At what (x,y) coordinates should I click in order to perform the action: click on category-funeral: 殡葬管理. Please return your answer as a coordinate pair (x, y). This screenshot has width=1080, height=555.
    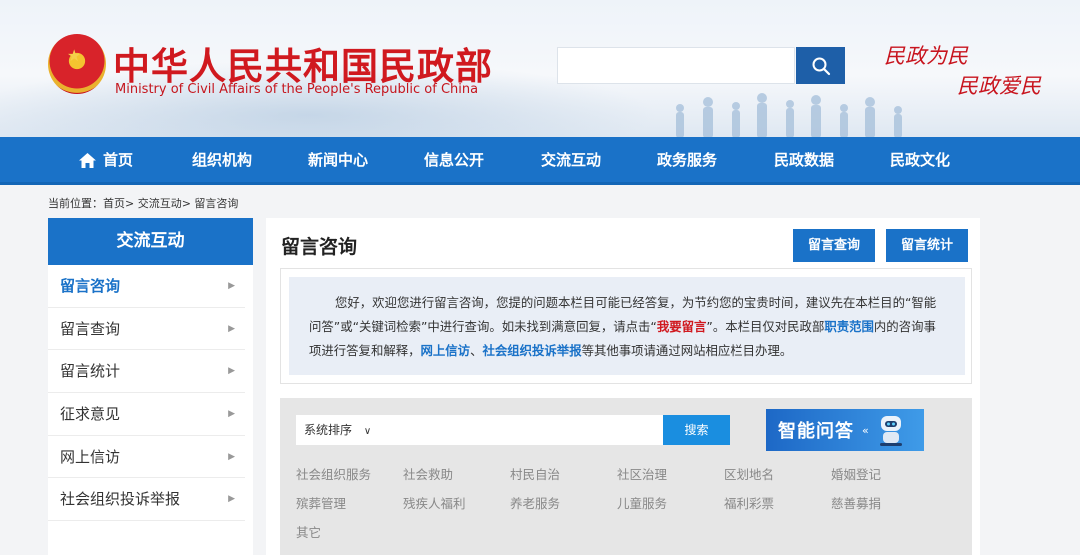
    Looking at the image, I should click on (321, 502).